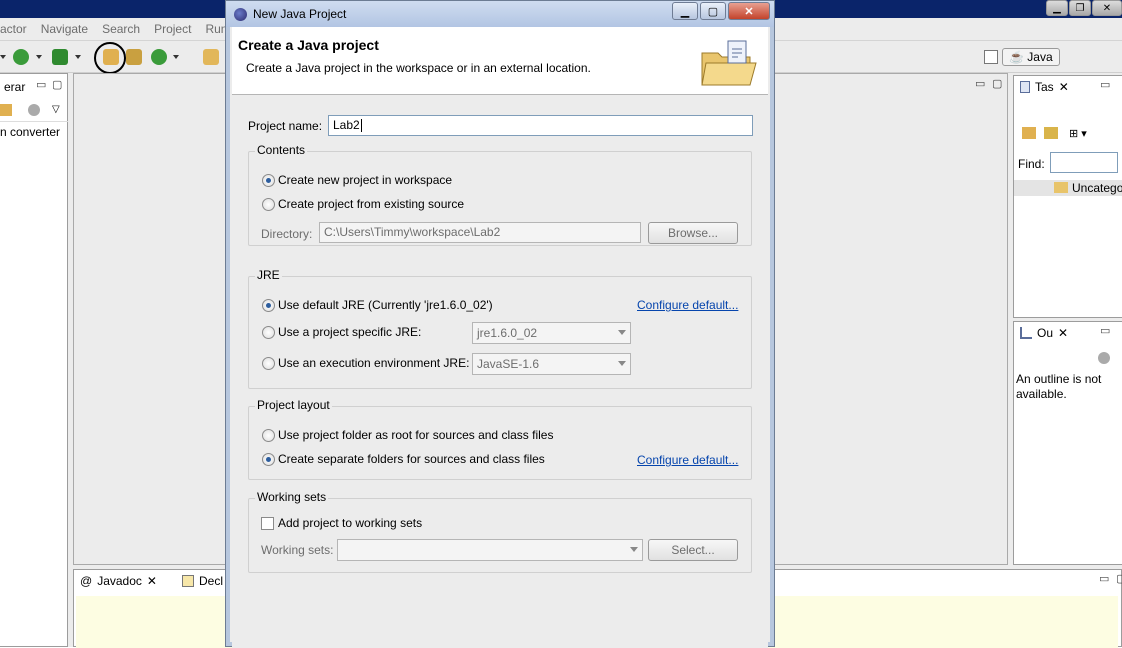 Image resolution: width=1122 pixels, height=648 pixels. I want to click on window-controls: ▁ ❐ ✕, so click(1084, 8).